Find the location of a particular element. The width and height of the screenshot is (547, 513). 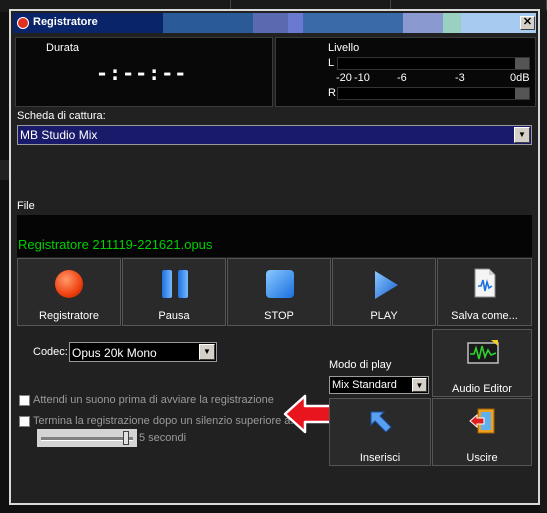

capture-device-select: MB Studio Mix ▼ is located at coordinates (274, 135).